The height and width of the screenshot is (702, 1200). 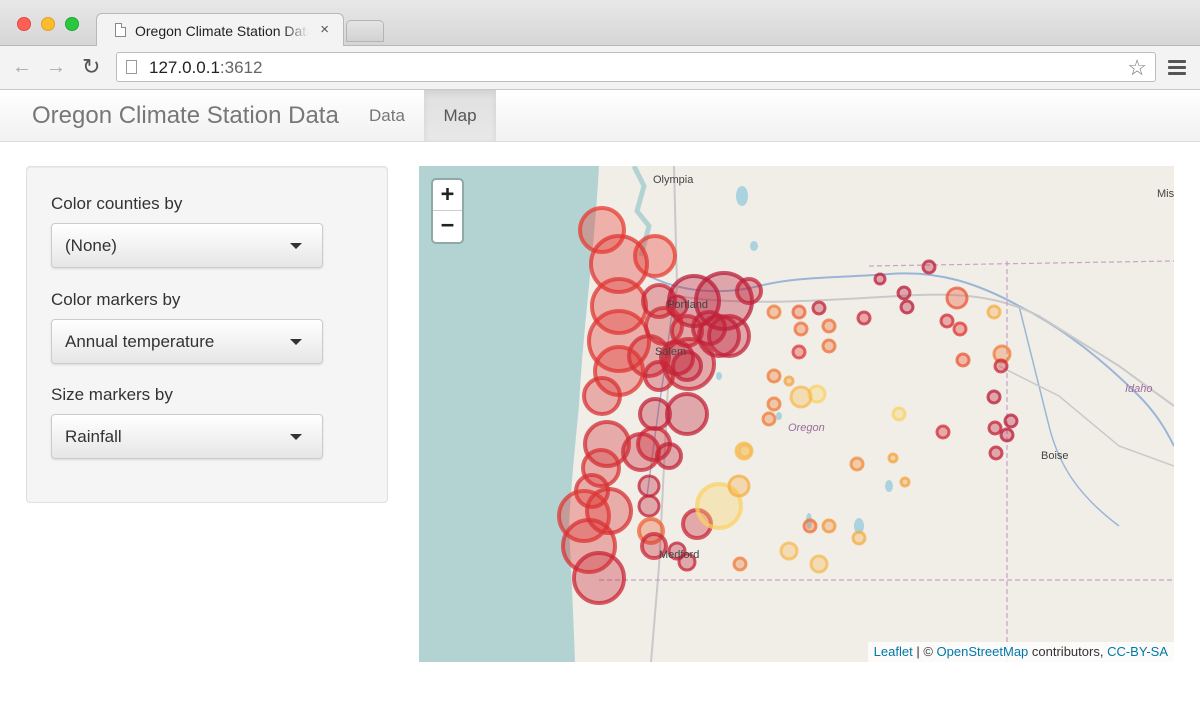 I want to click on url-text: 127.0.0.1:3612, so click(x=205, y=68).